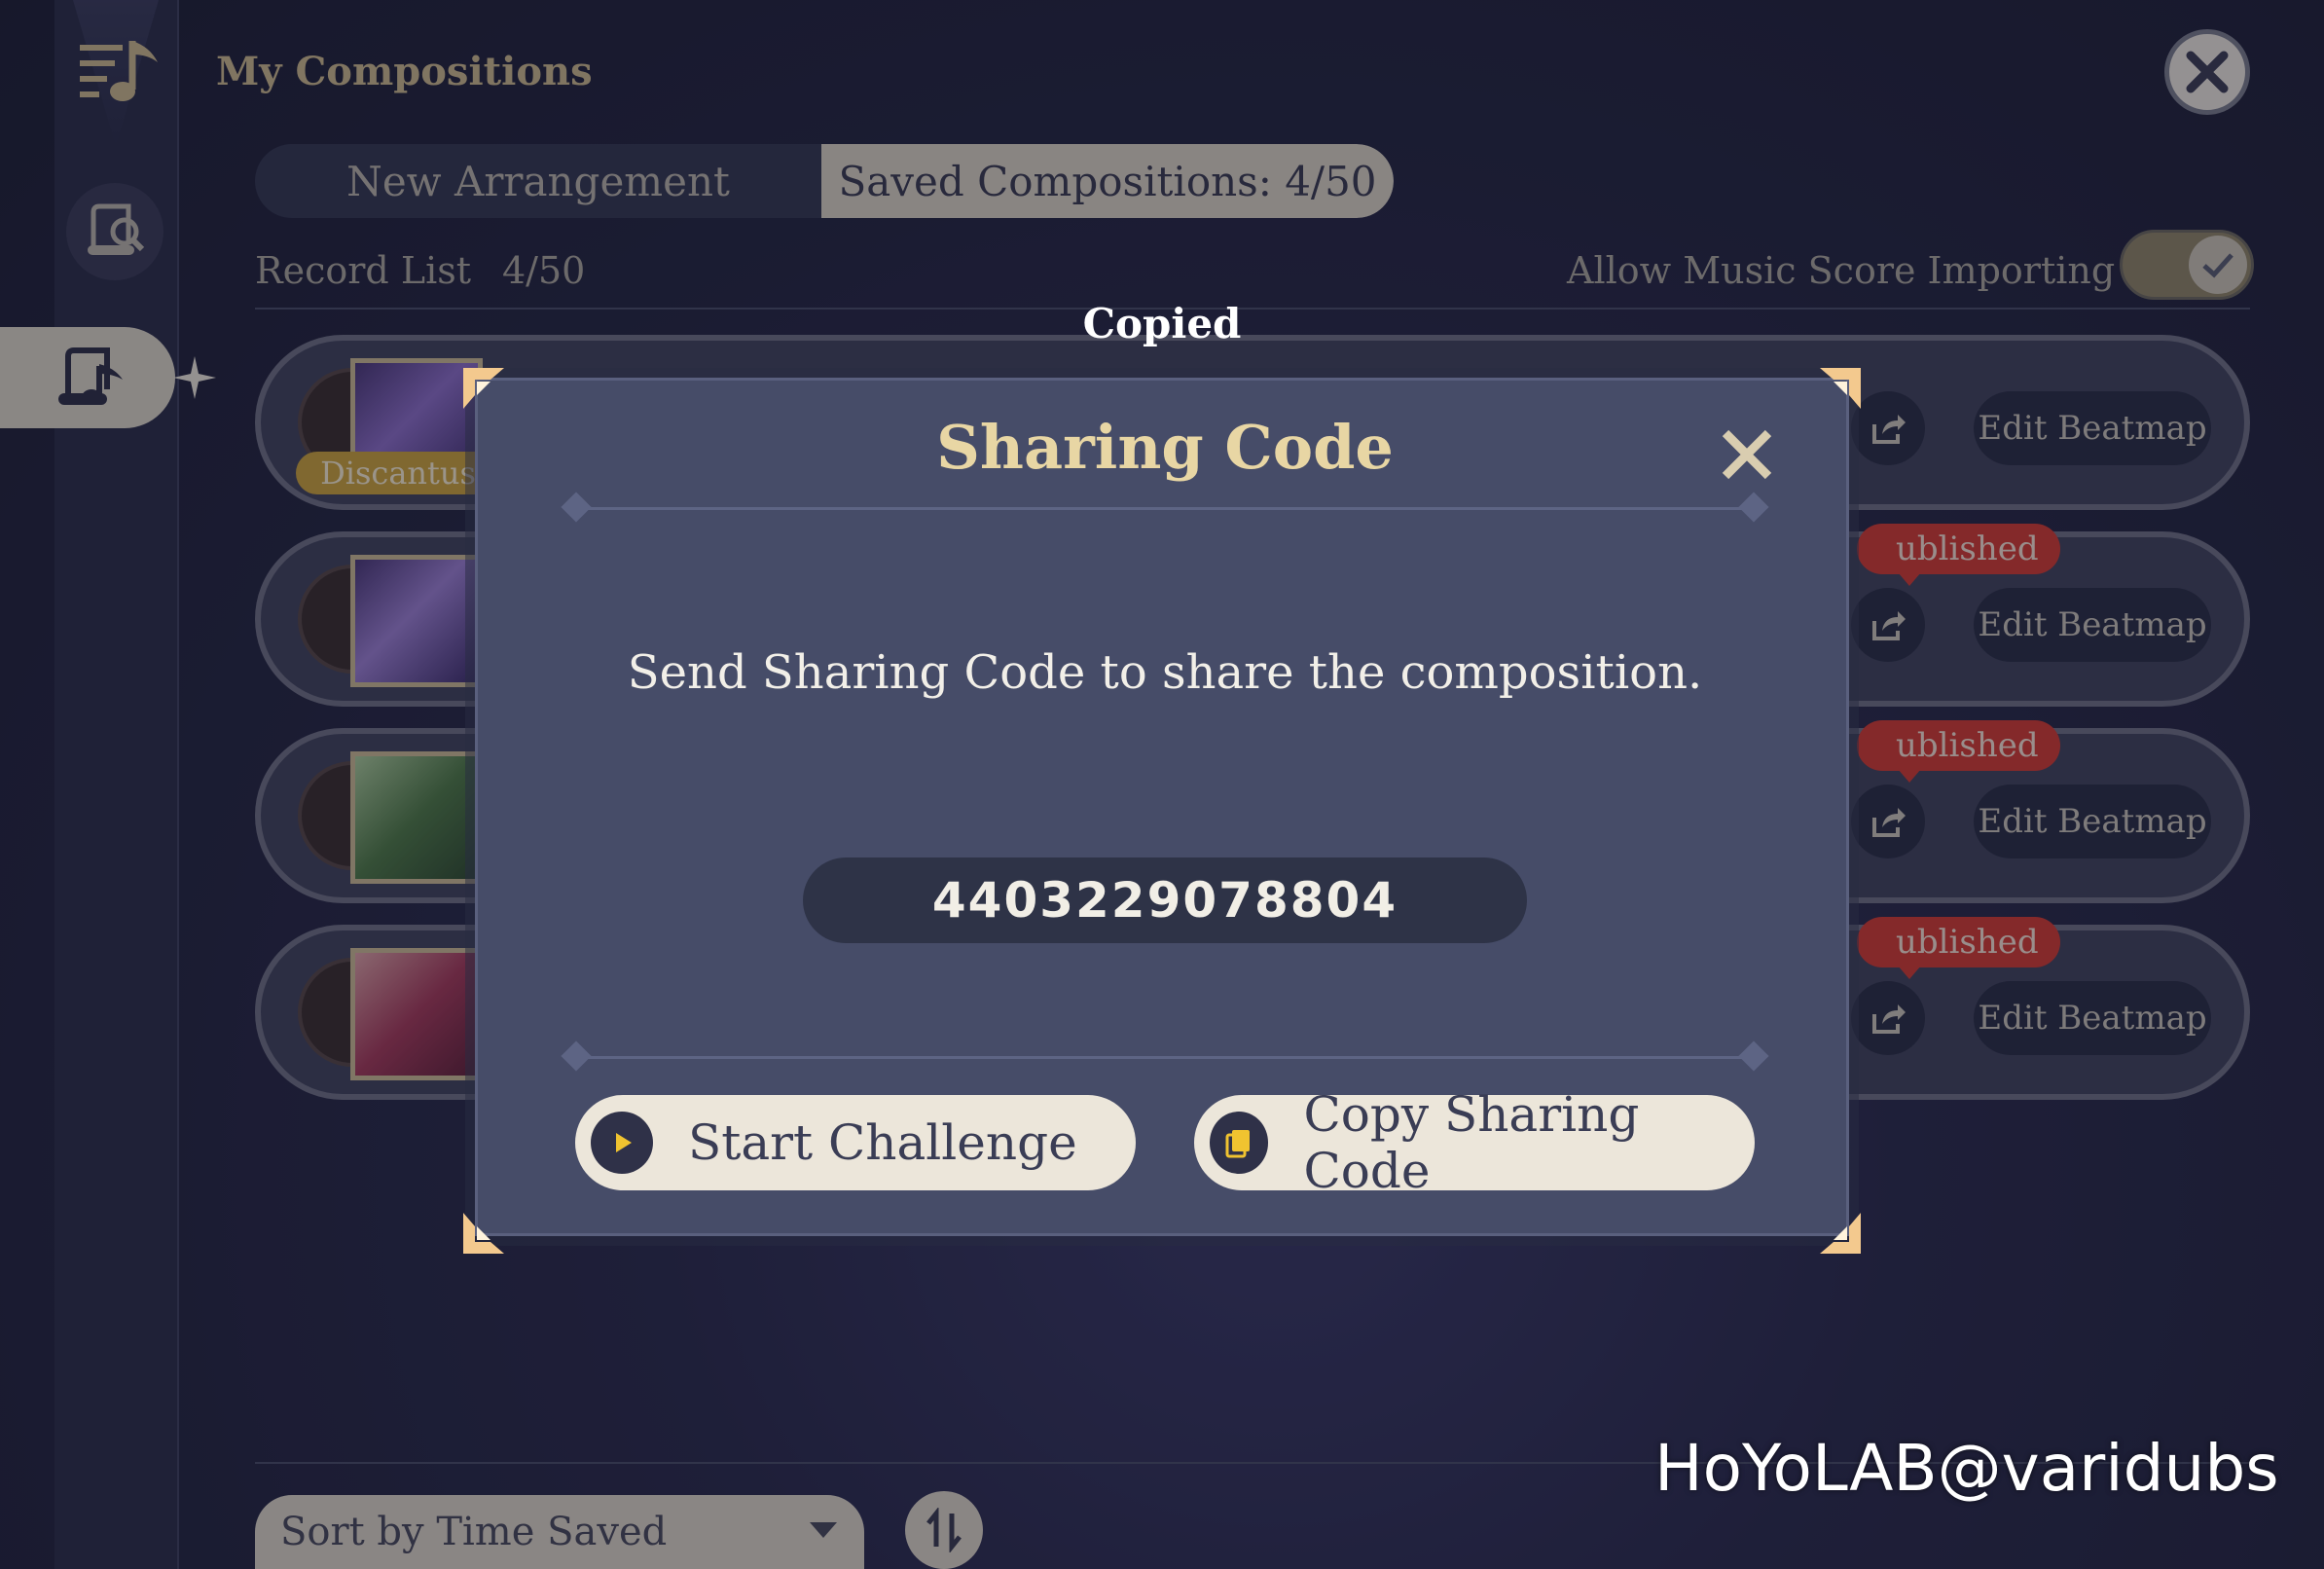  I want to click on copy-sharing-code-label: Copy Sharing Code, so click(1471, 1142).